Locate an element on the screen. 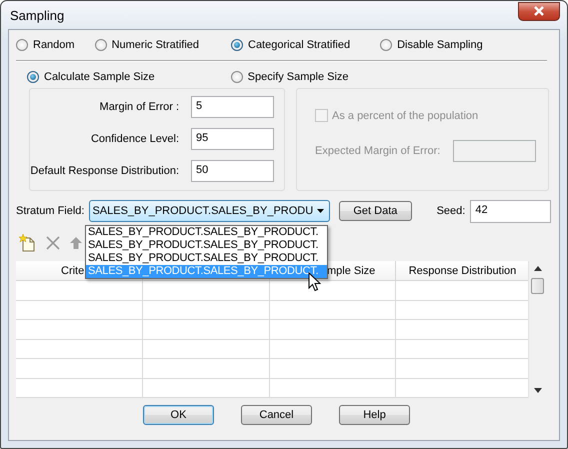 The width and height of the screenshot is (568, 449). dropdown: SALES_BY_PRODUCT.SALES_BY_PRODU is located at coordinates (209, 211).